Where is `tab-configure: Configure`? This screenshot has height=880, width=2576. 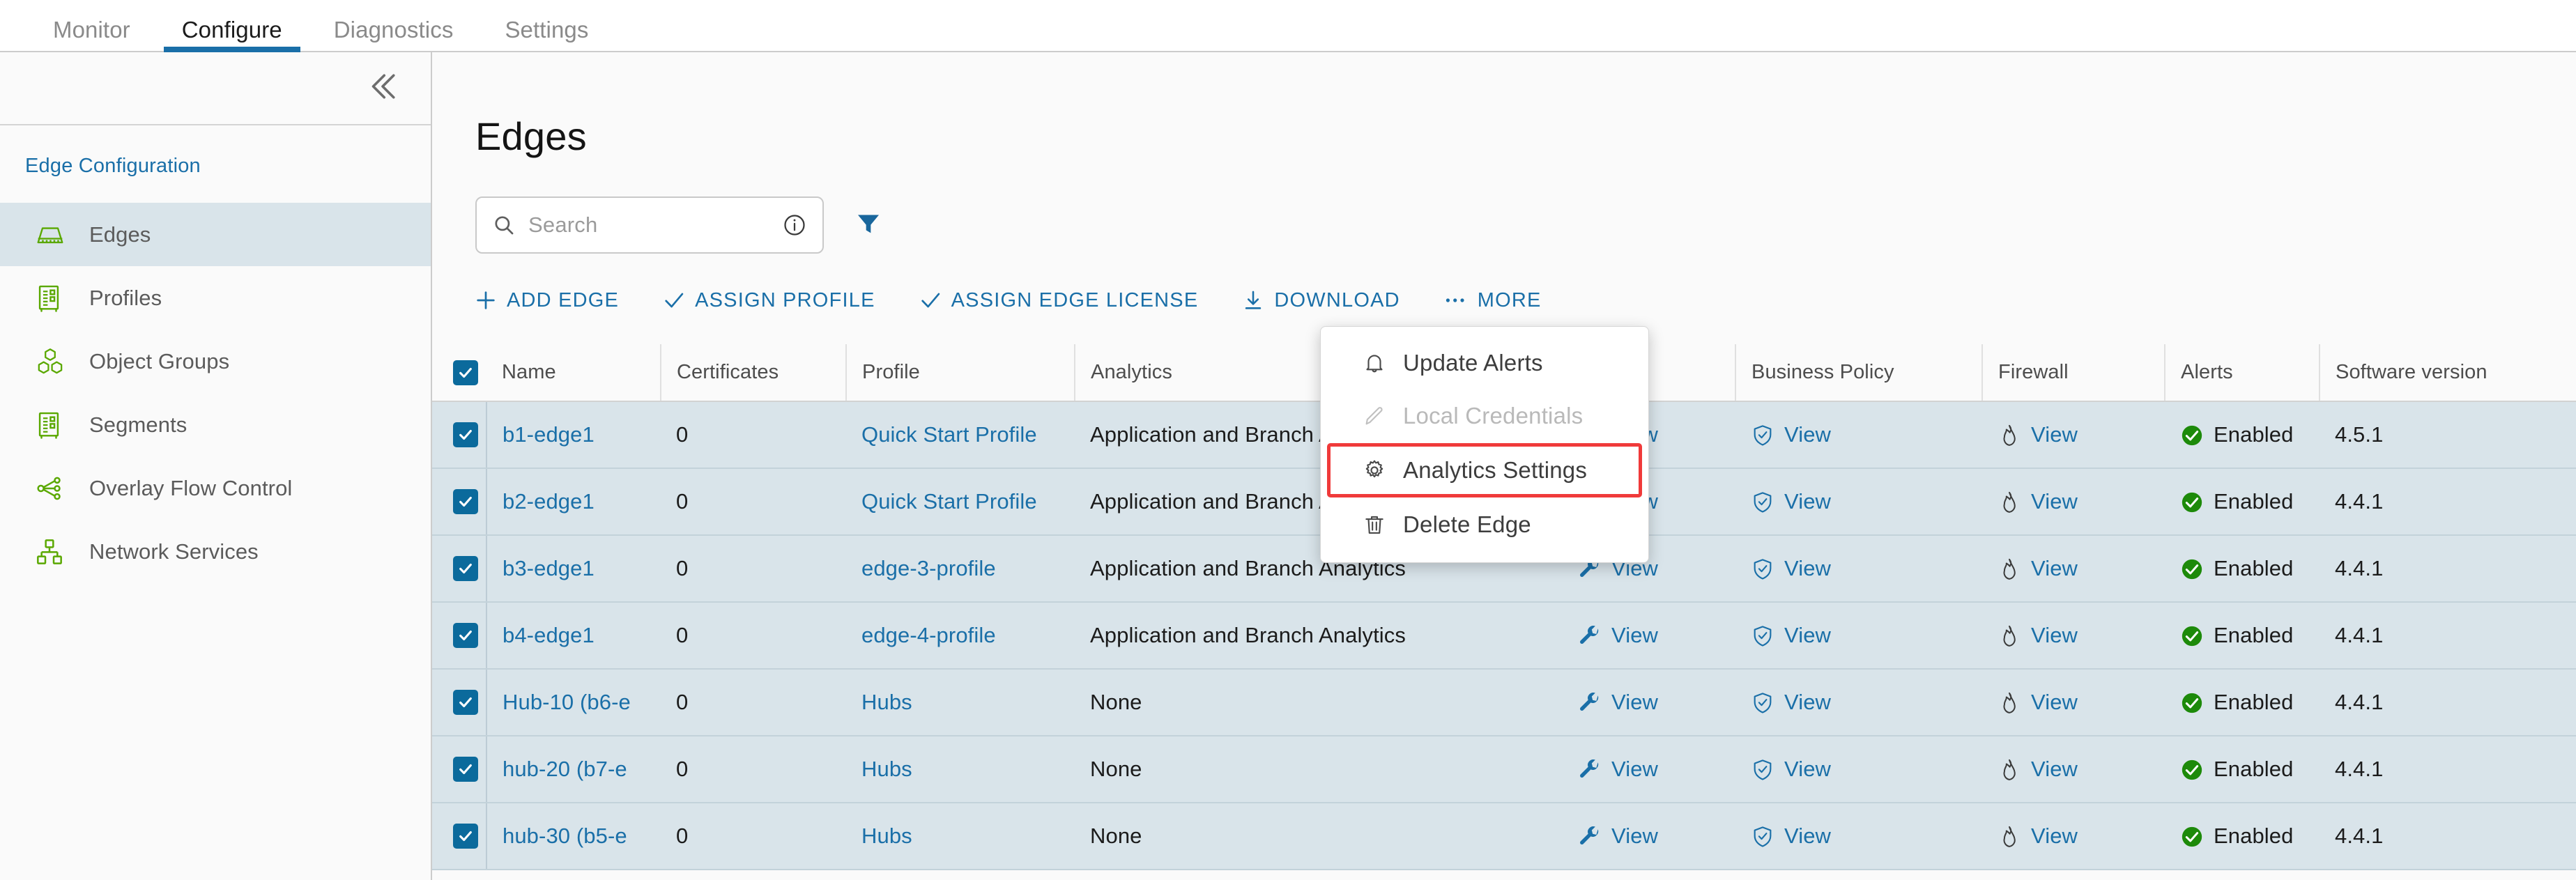 tab-configure: Configure is located at coordinates (231, 35).